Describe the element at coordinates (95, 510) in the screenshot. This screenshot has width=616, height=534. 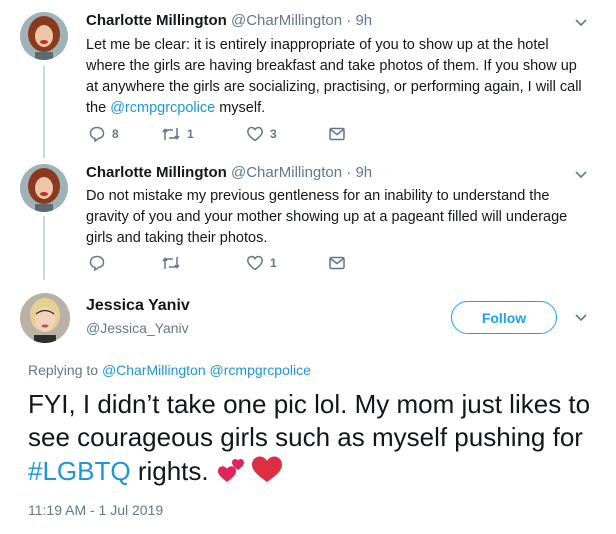
I see `tweet-timestamp: 11:19 AM - 1 Jul 2019` at that location.